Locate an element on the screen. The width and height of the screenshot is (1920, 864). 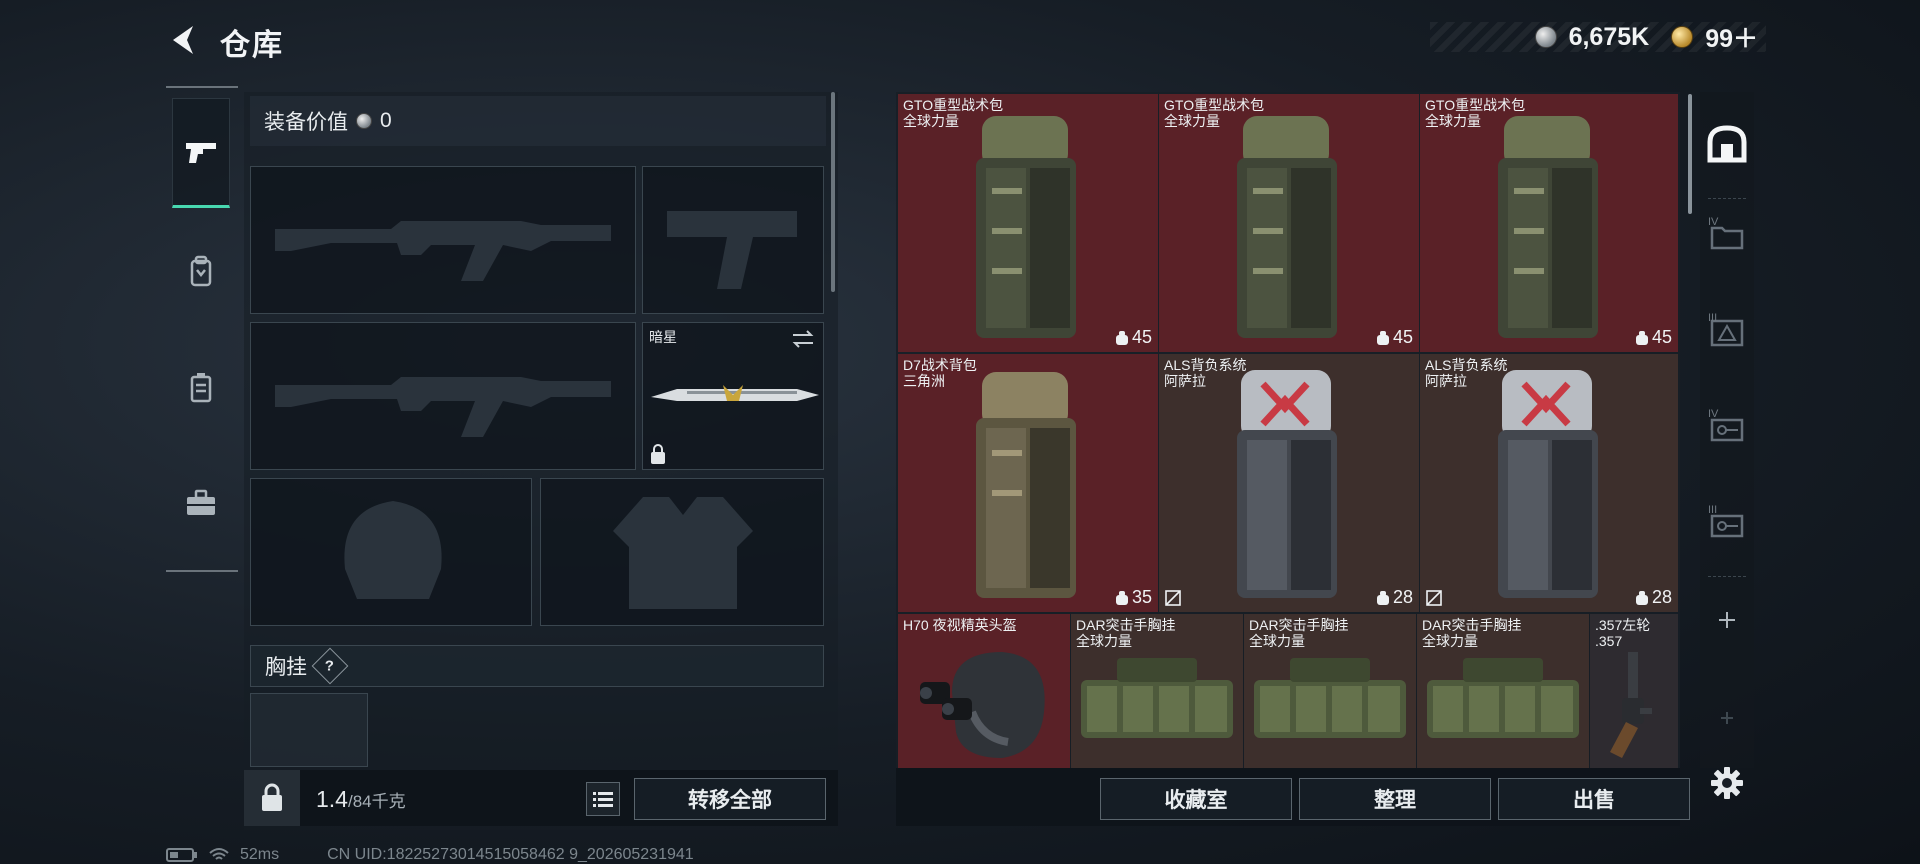
helmet-slot is located at coordinates (391, 552).